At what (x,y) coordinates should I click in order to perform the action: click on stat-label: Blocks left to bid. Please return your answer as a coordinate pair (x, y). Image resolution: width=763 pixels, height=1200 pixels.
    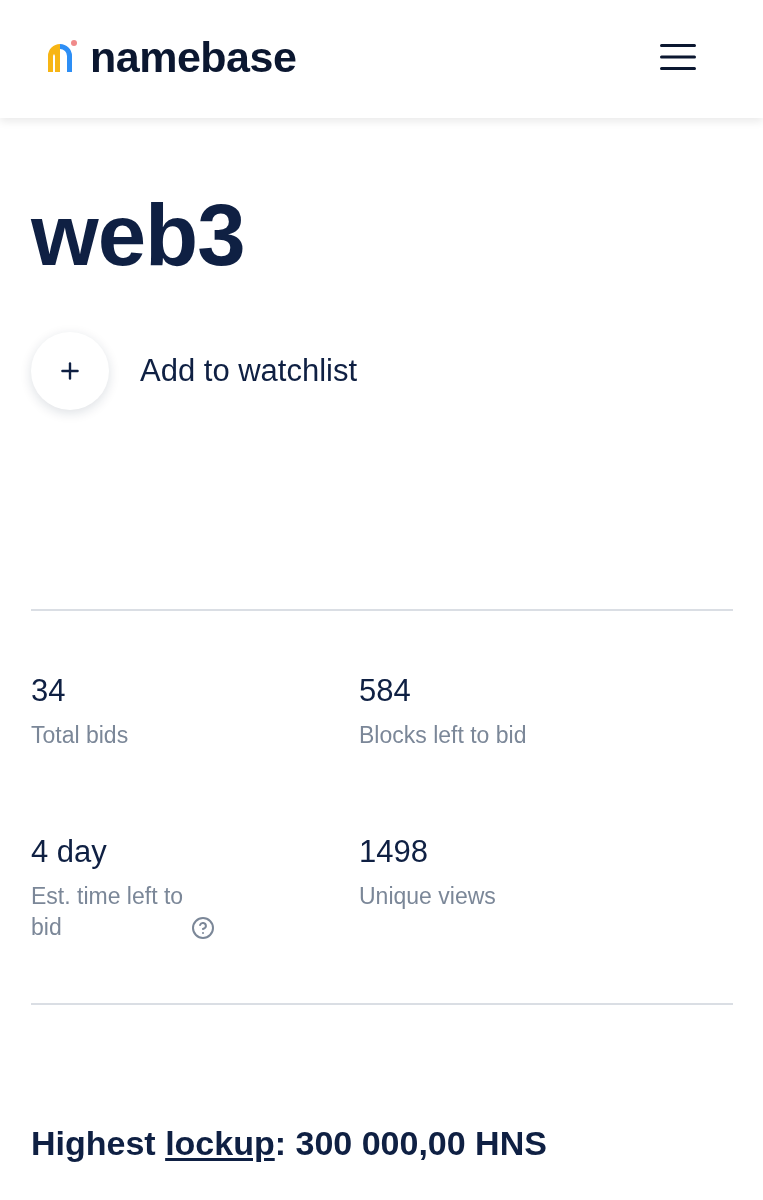
    Looking at the image, I should click on (443, 735).